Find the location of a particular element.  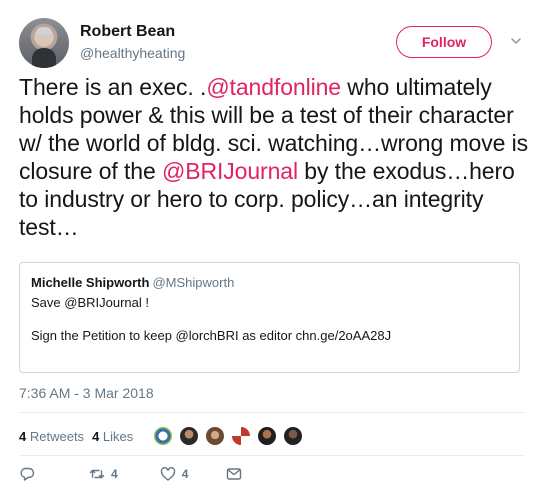

direct-message-button is located at coordinates (234, 474).